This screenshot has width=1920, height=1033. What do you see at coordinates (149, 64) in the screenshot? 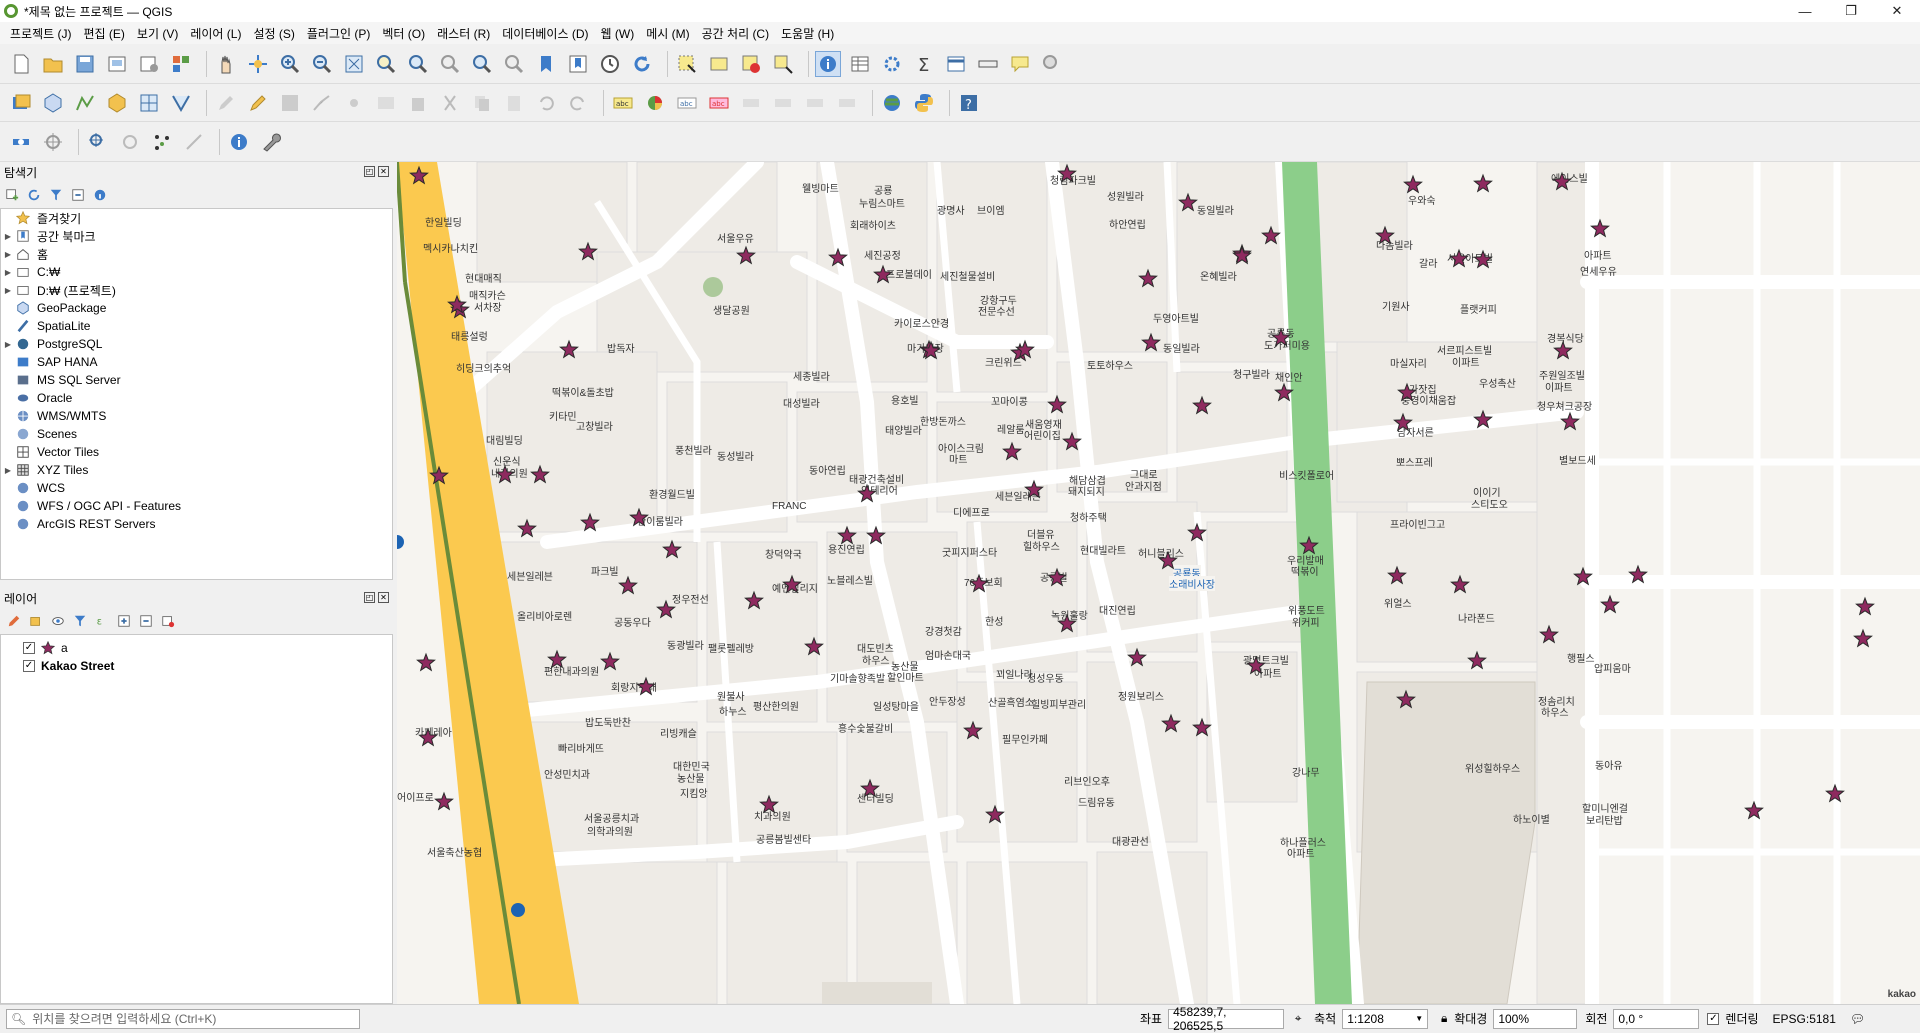
I see `layout-manager-icon` at bounding box center [149, 64].